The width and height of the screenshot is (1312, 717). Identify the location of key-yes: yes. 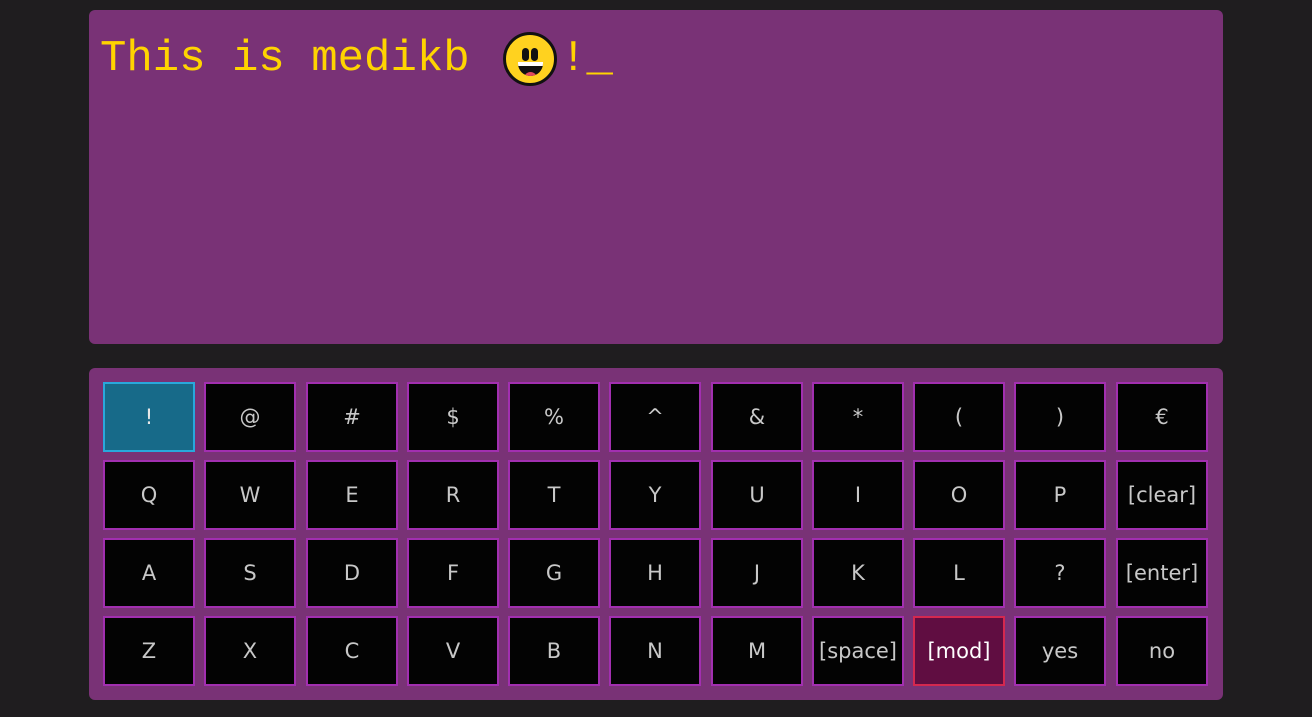
(1060, 651).